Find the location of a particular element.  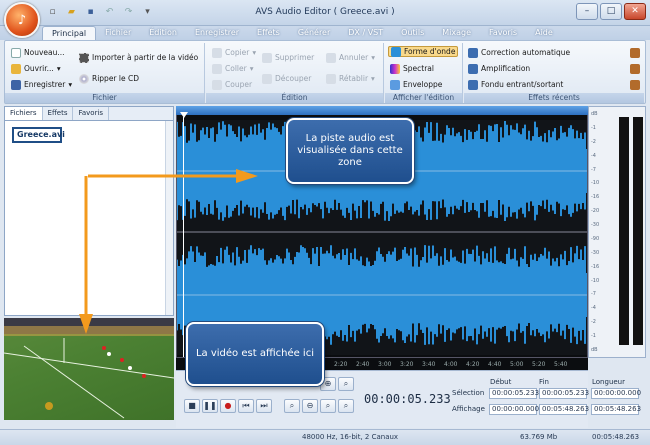

undo-button: Annuler ▾ is located at coordinates (350, 57).